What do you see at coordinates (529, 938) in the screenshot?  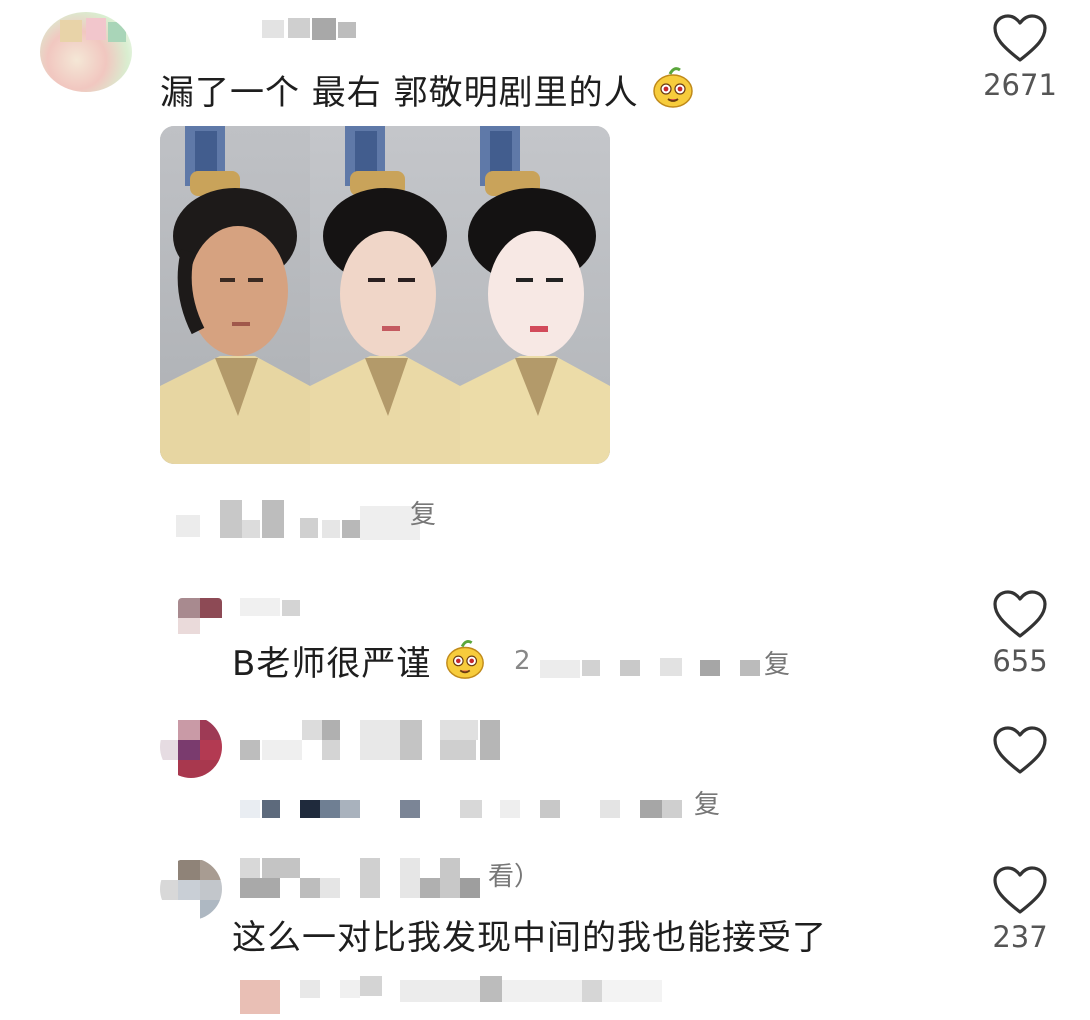 I see `comment-text: 这么一对比我发现中间的我也能接受了` at bounding box center [529, 938].